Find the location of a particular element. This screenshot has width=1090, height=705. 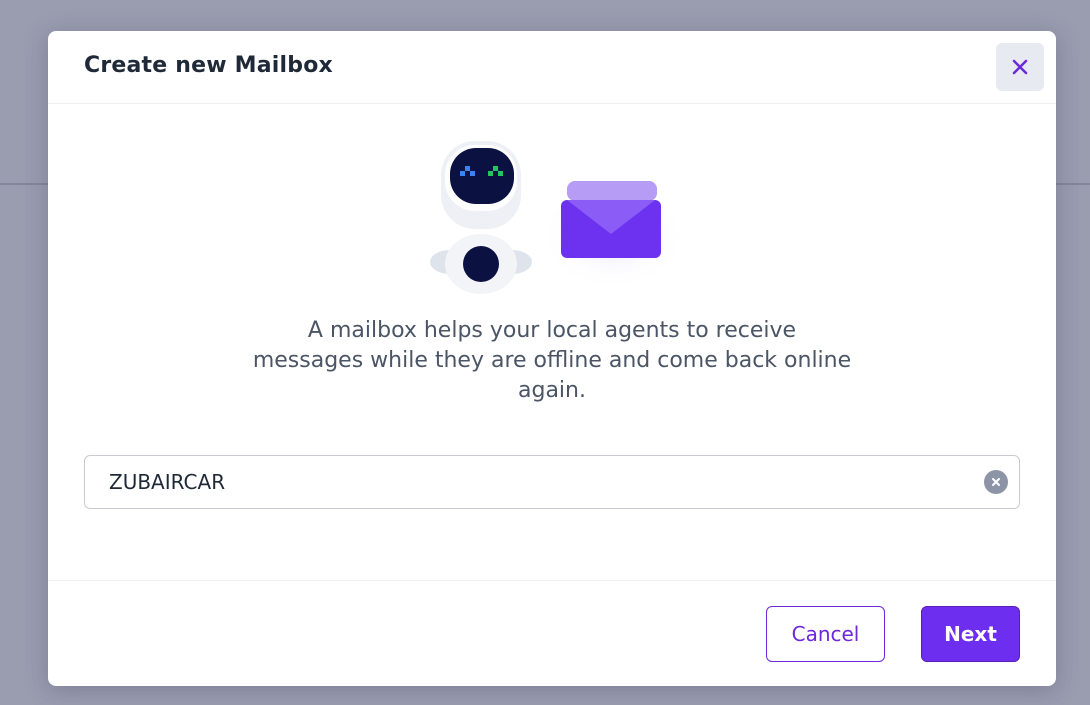

mailbox-name-field is located at coordinates (552, 482).